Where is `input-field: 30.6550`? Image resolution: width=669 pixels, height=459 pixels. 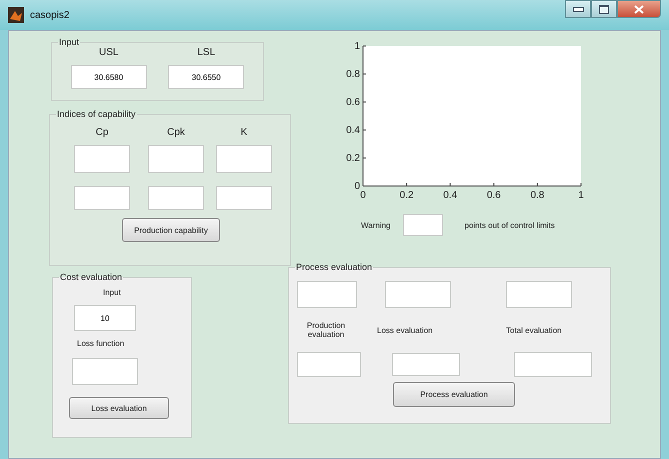
input-field: 30.6550 is located at coordinates (206, 77).